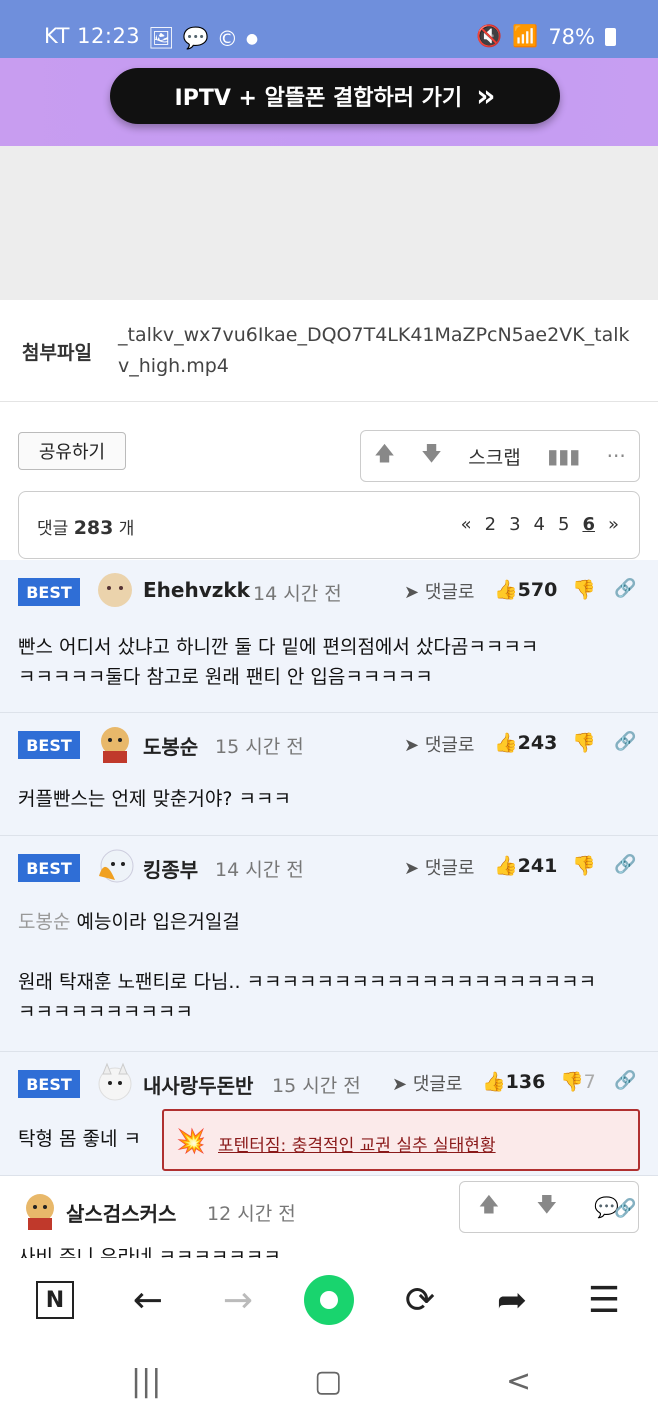 This screenshot has height=1425, width=658. I want to click on n-icon: N, so click(55, 1300).